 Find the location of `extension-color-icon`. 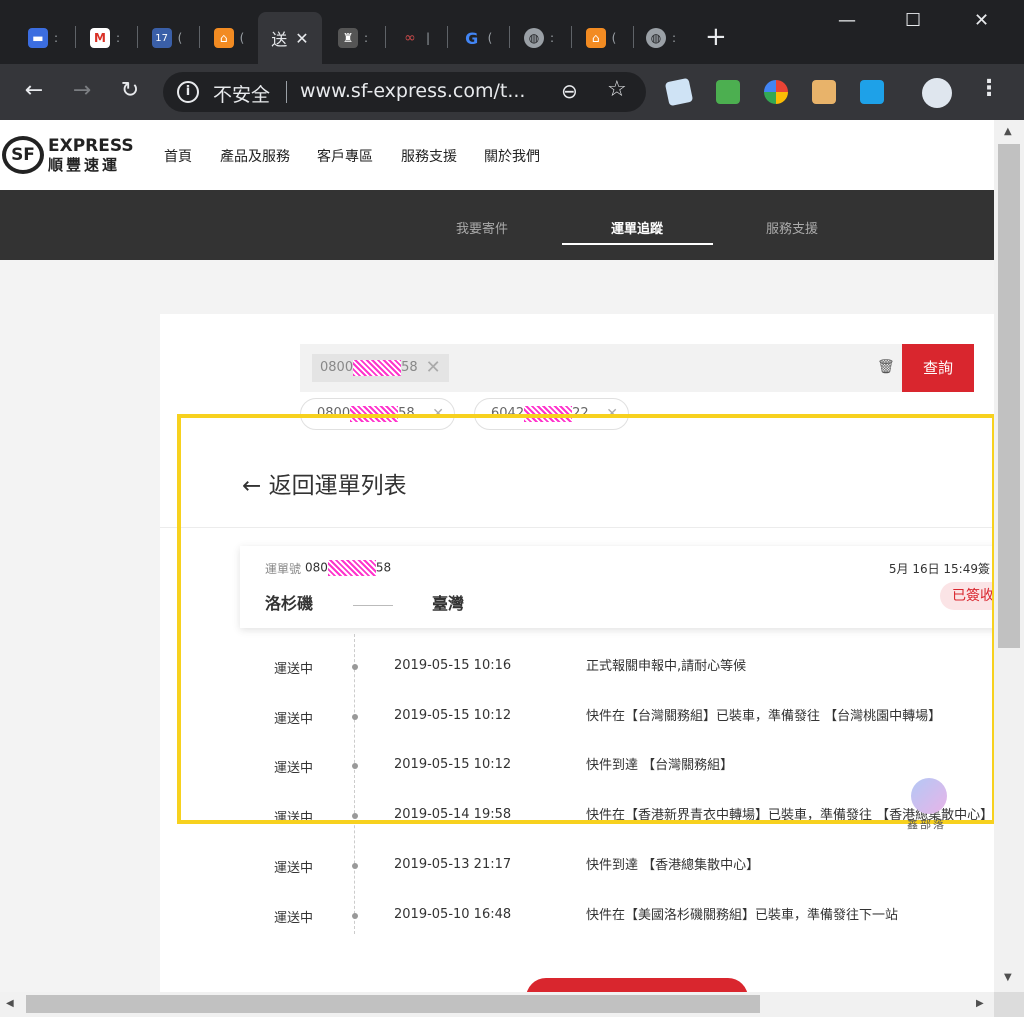

extension-color-icon is located at coordinates (776, 92).